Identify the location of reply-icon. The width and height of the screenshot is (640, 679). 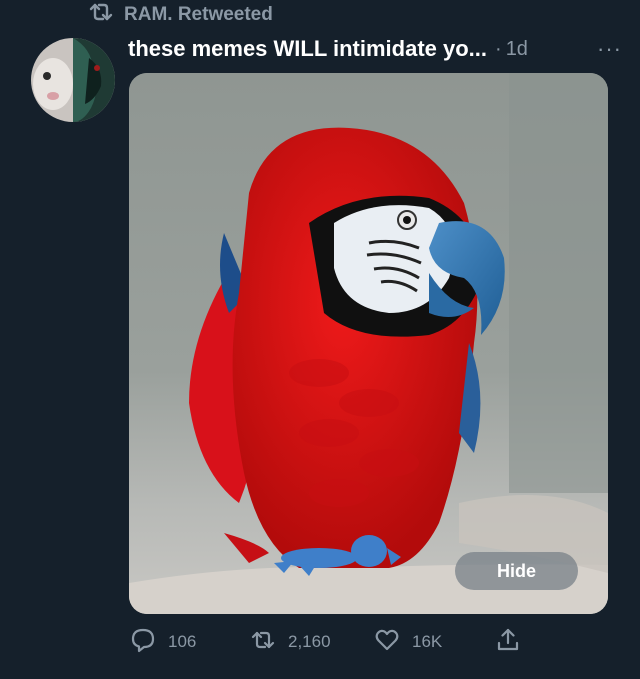
(143, 642).